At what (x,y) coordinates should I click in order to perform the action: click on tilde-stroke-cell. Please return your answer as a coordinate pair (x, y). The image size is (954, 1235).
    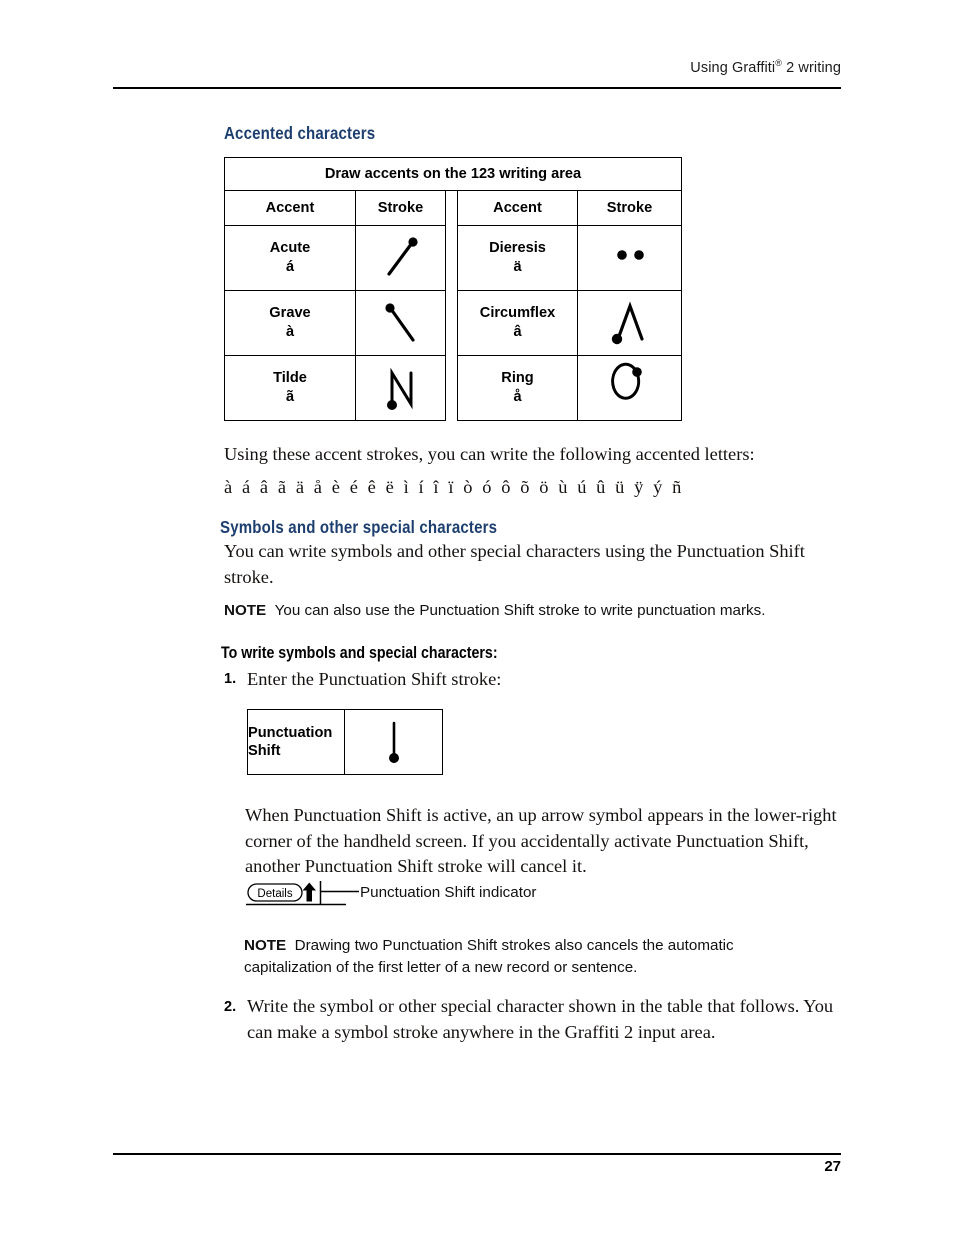
    Looking at the image, I should click on (400, 388).